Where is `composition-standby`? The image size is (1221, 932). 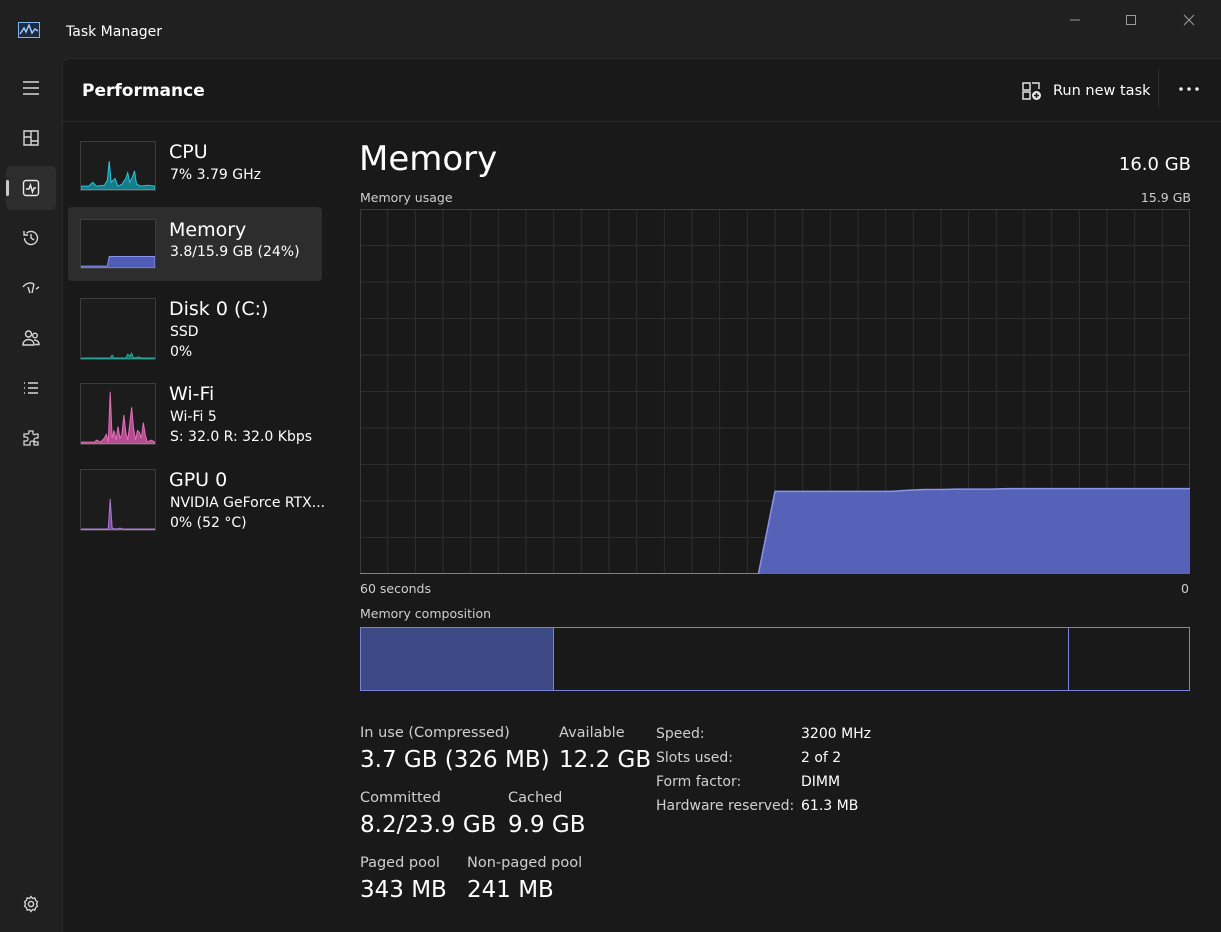
composition-standby is located at coordinates (812, 659).